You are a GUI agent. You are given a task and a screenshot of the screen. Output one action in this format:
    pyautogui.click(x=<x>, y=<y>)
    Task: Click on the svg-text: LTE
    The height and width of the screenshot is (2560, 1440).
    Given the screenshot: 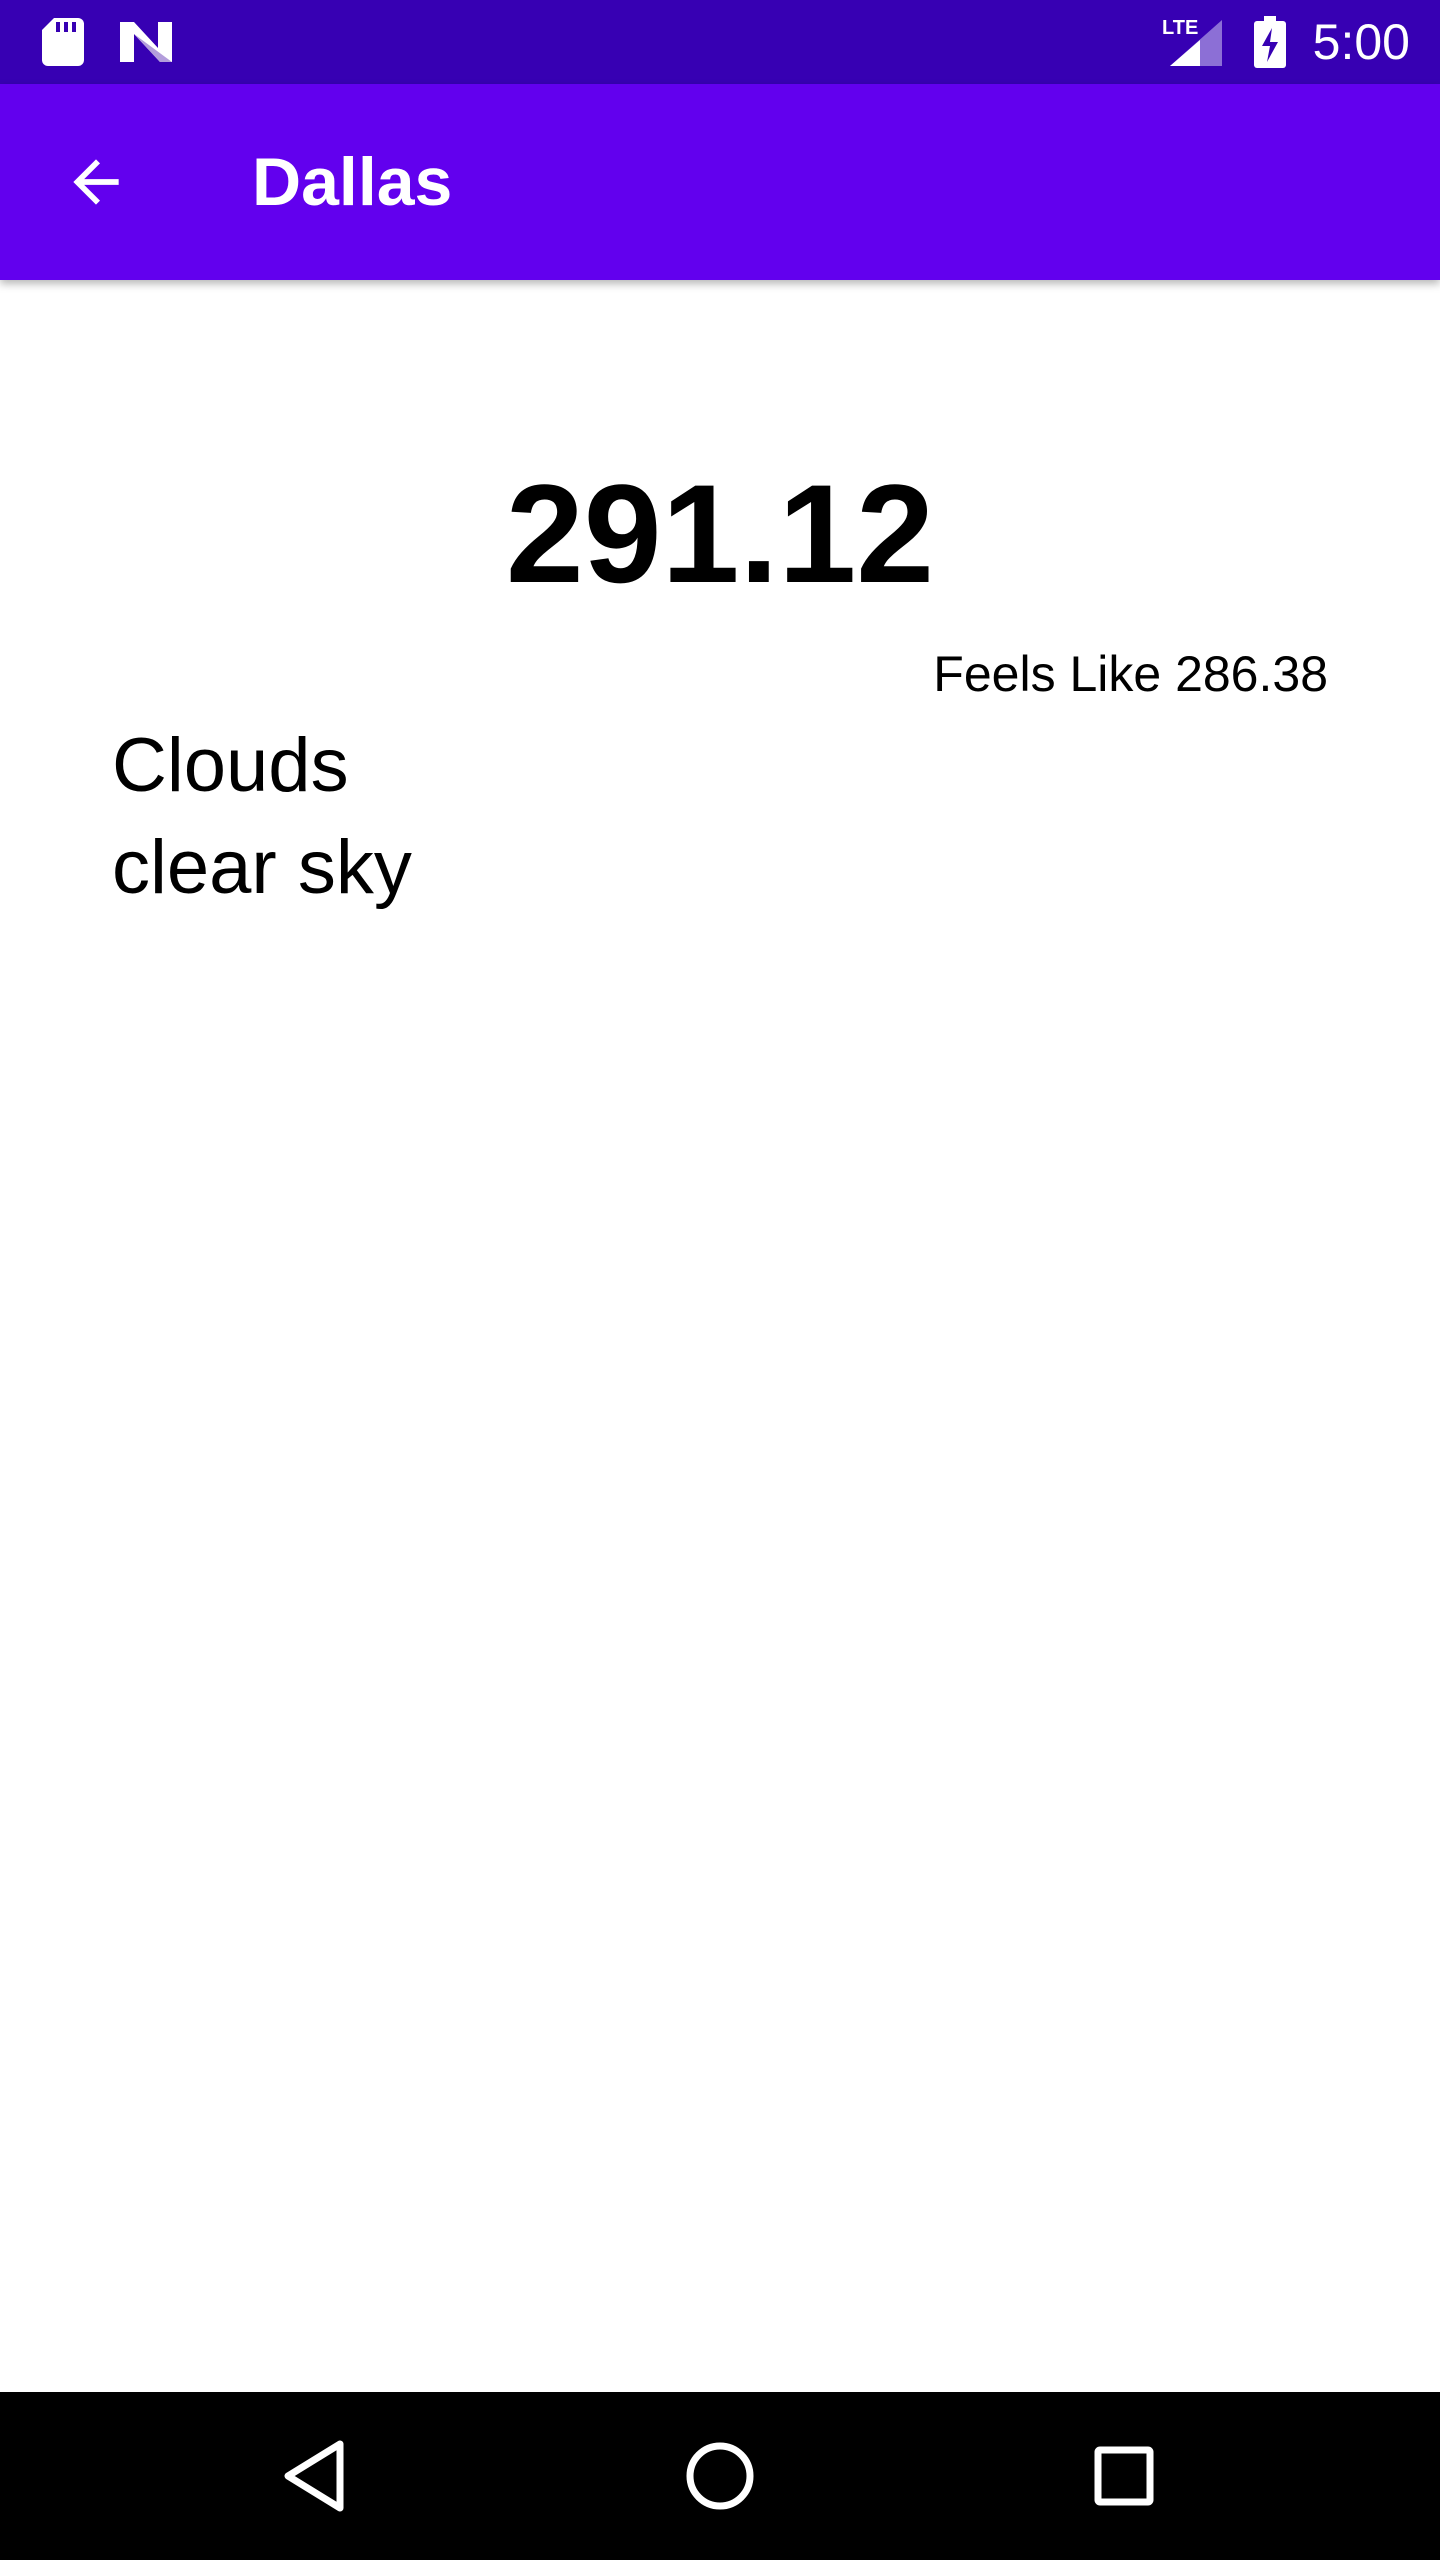 What is the action you would take?
    pyautogui.click(x=1180, y=28)
    